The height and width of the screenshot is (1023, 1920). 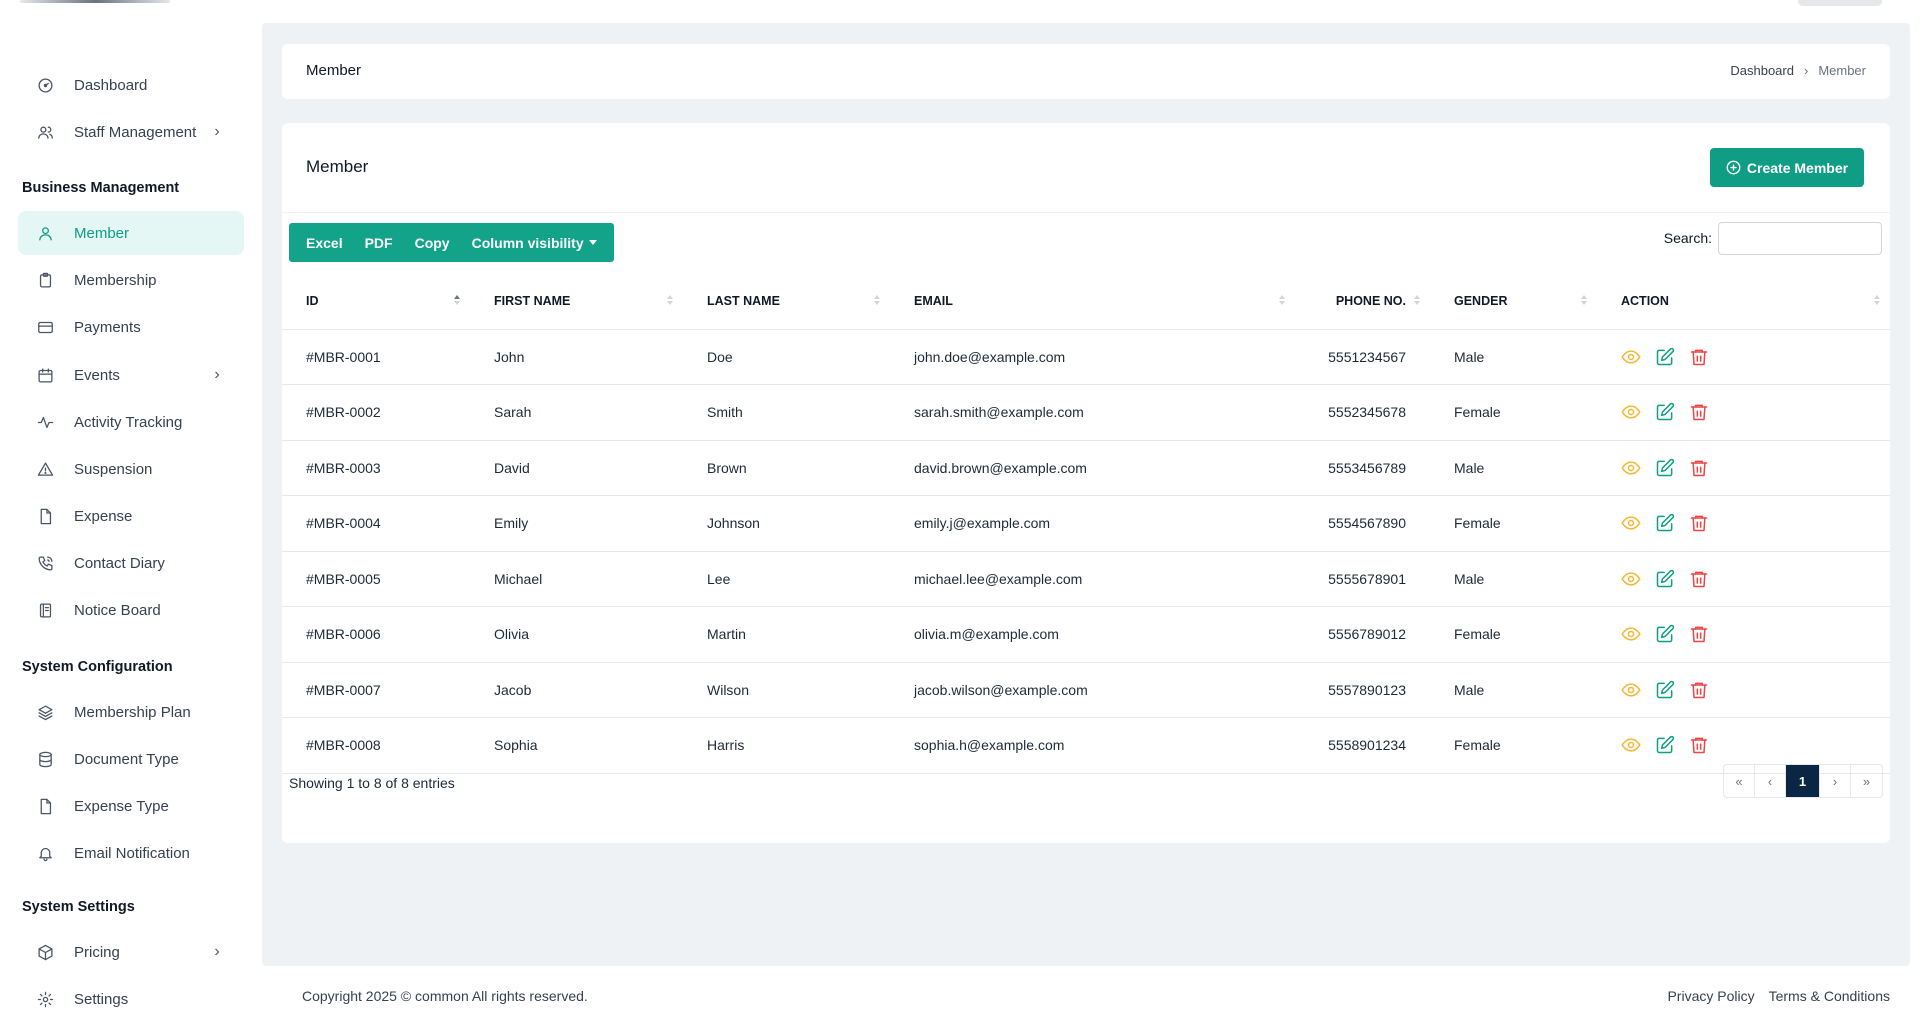 What do you see at coordinates (131, 469) in the screenshot?
I see `sidebar-item-suspension: Suspension` at bounding box center [131, 469].